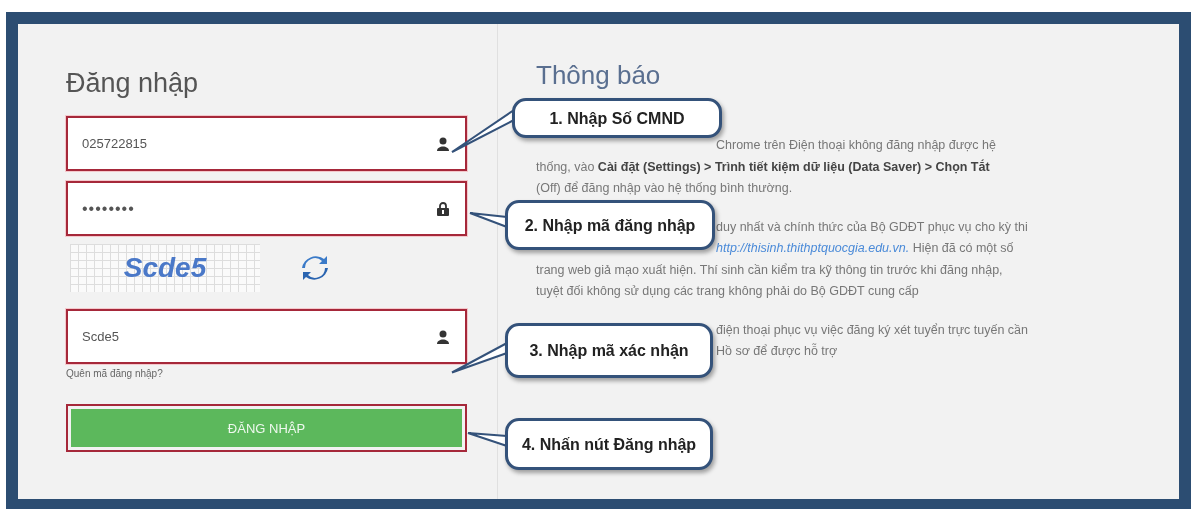 This screenshot has height=517, width=1197. Describe the element at coordinates (114, 373) in the screenshot. I see `forgot-password-link: Quên mã đăng nhập?` at that location.